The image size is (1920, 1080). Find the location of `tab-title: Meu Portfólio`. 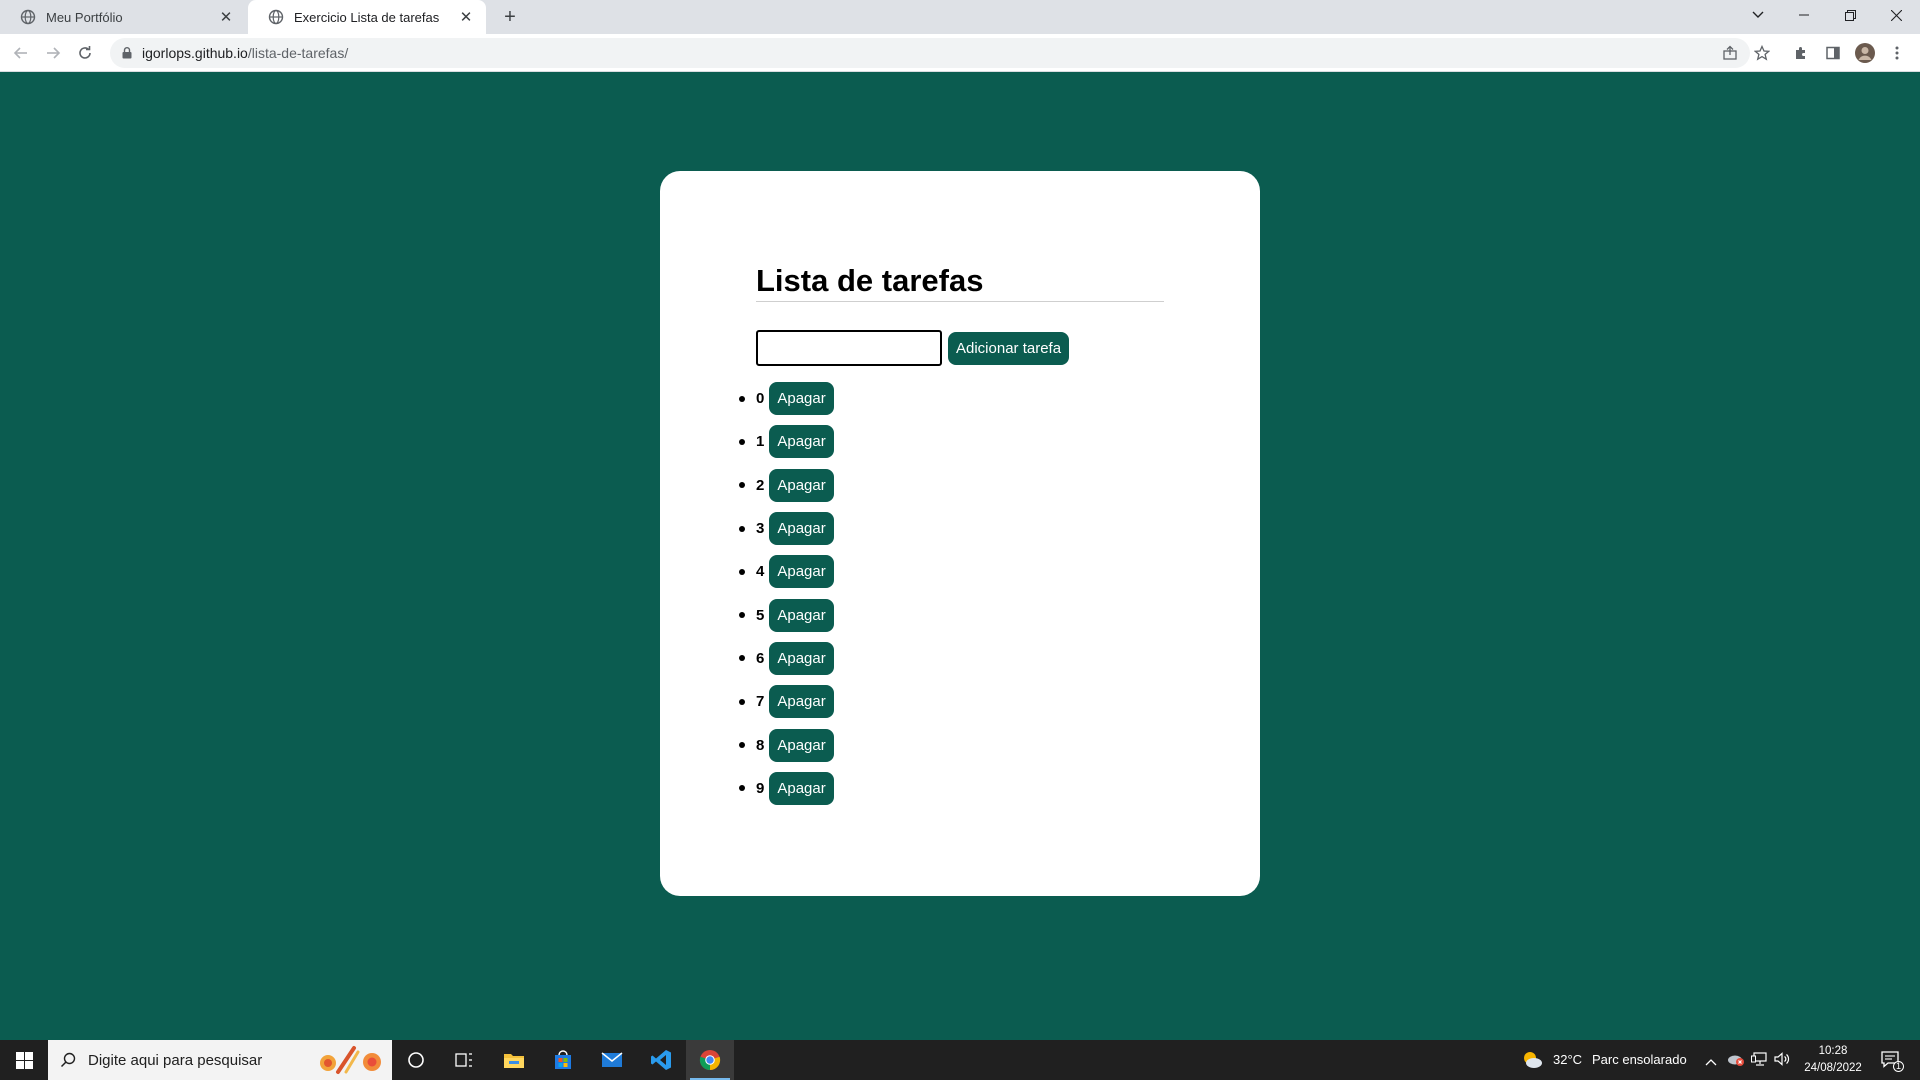

tab-title: Meu Portfólio is located at coordinates (84, 17).